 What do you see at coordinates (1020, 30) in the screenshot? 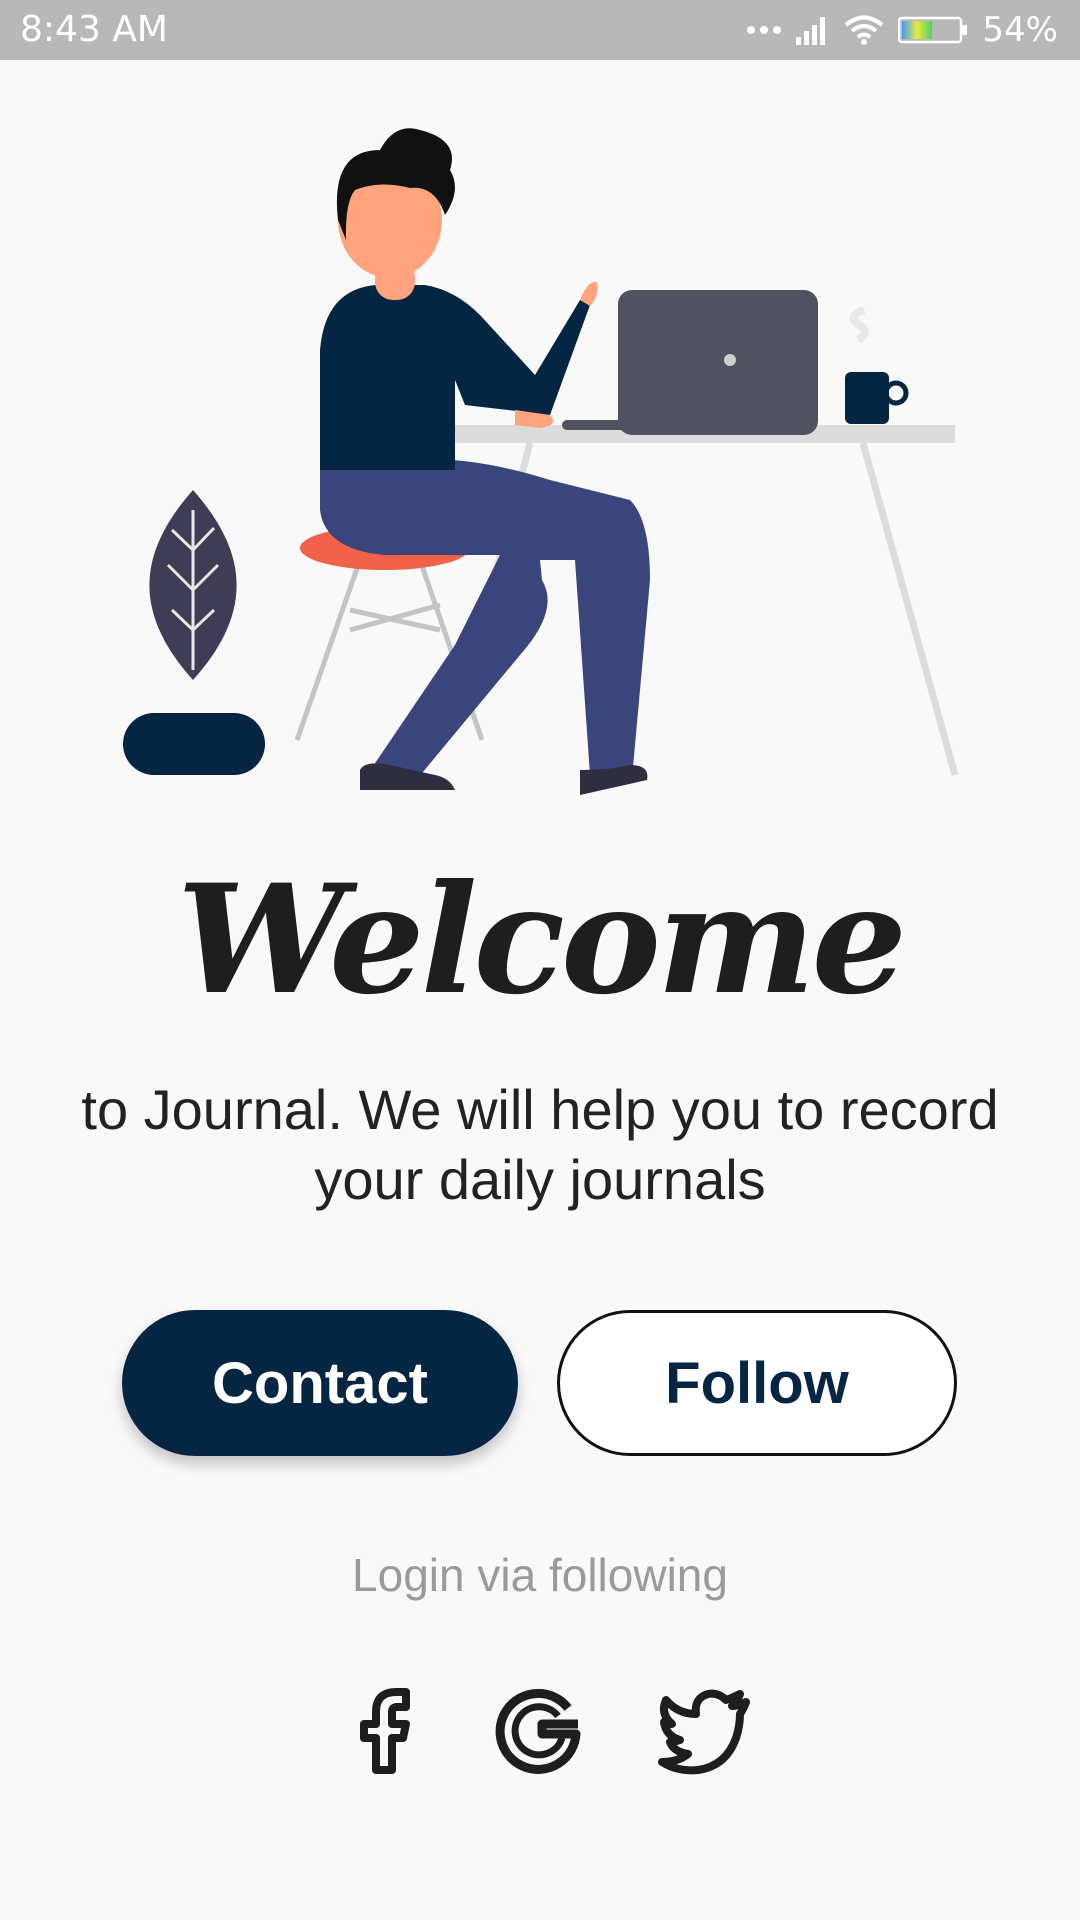
I see `battery-percent: 54%` at bounding box center [1020, 30].